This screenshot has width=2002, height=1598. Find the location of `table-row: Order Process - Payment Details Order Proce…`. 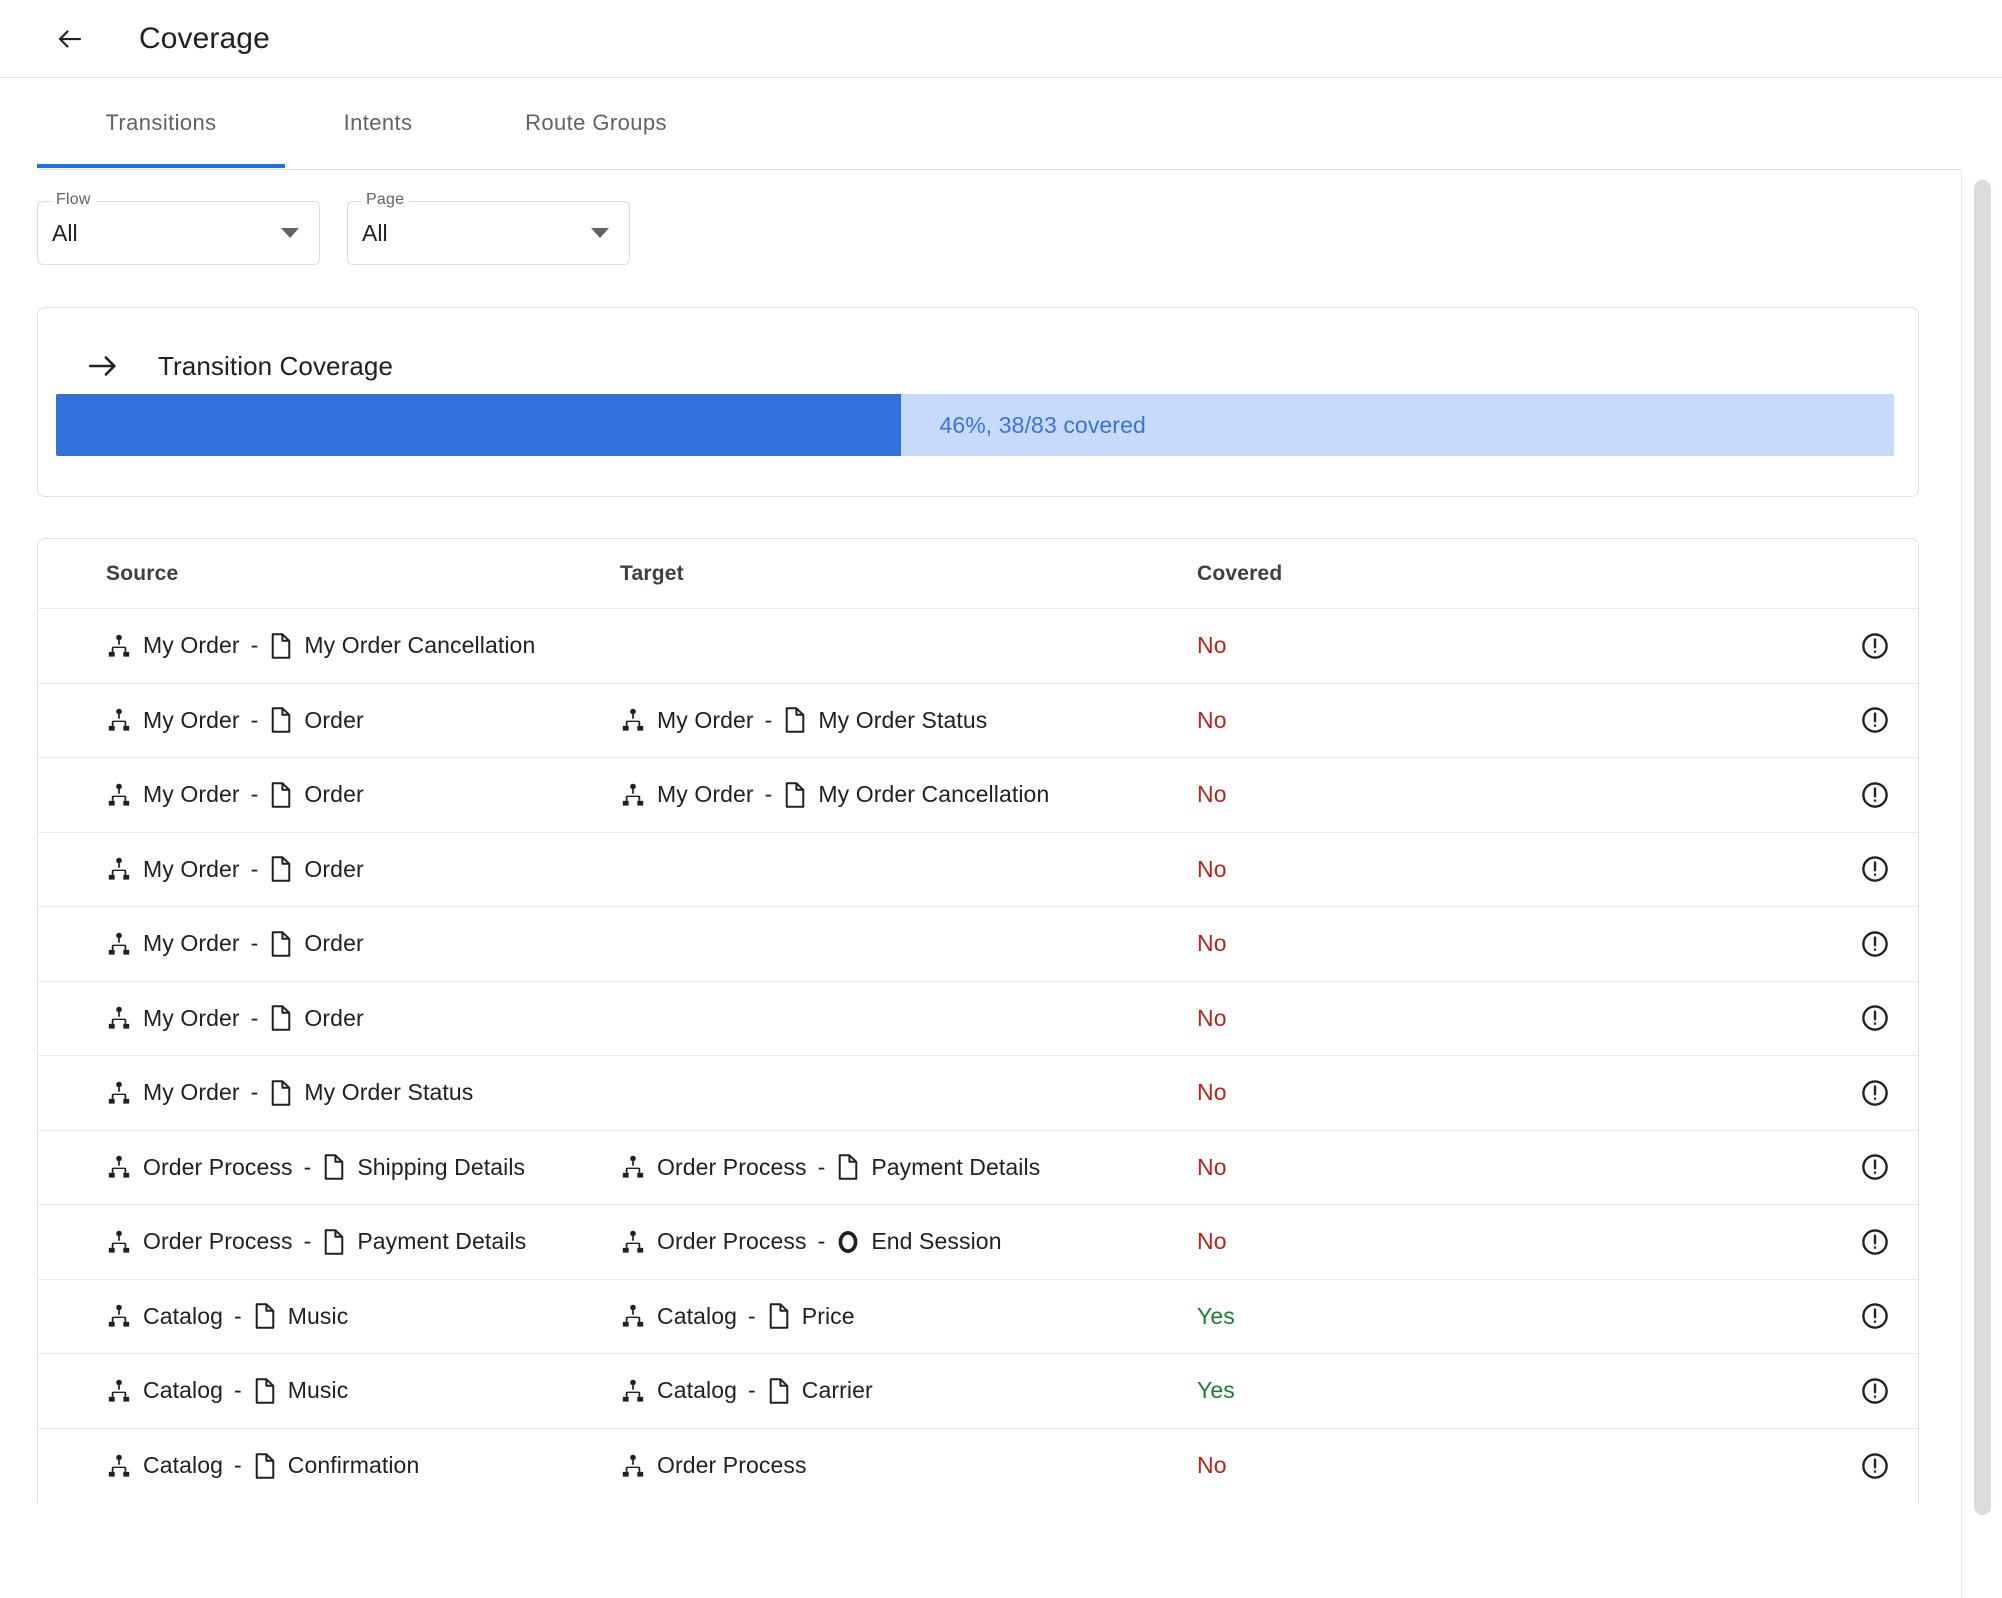

table-row: Order Process - Payment Details Order Proce… is located at coordinates (978, 1242).